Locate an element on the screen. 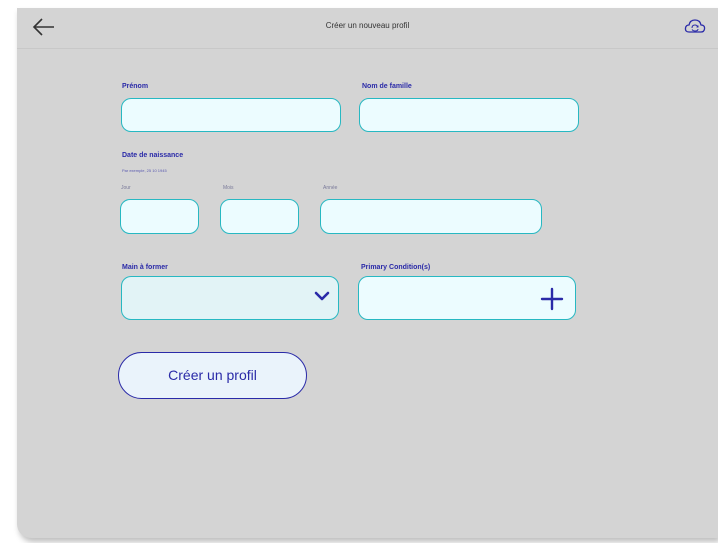 The width and height of the screenshot is (718, 543). condition-label: Primary Condition(s) is located at coordinates (396, 267).